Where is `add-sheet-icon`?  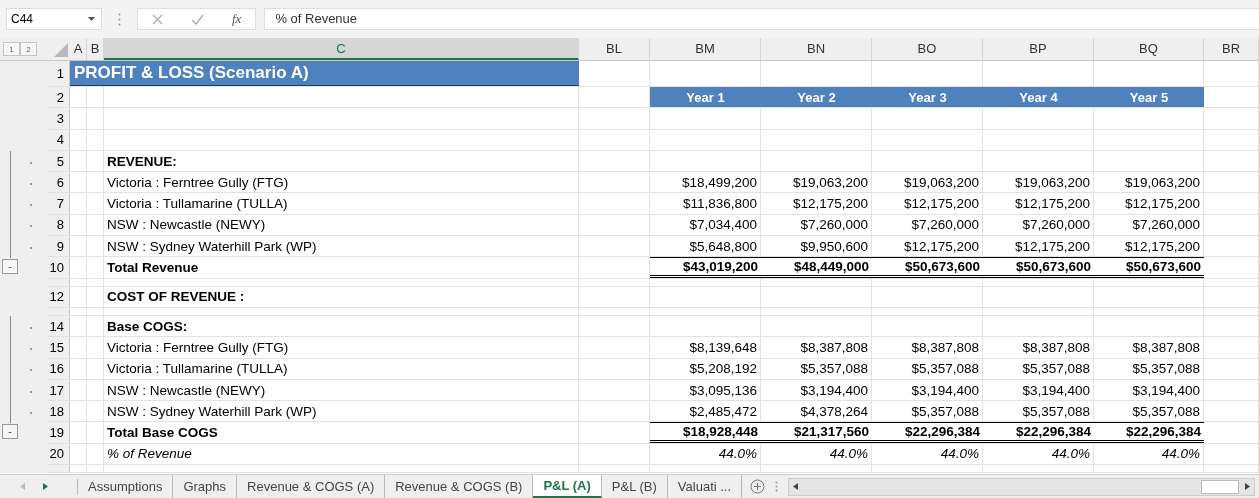
add-sheet-icon is located at coordinates (758, 486).